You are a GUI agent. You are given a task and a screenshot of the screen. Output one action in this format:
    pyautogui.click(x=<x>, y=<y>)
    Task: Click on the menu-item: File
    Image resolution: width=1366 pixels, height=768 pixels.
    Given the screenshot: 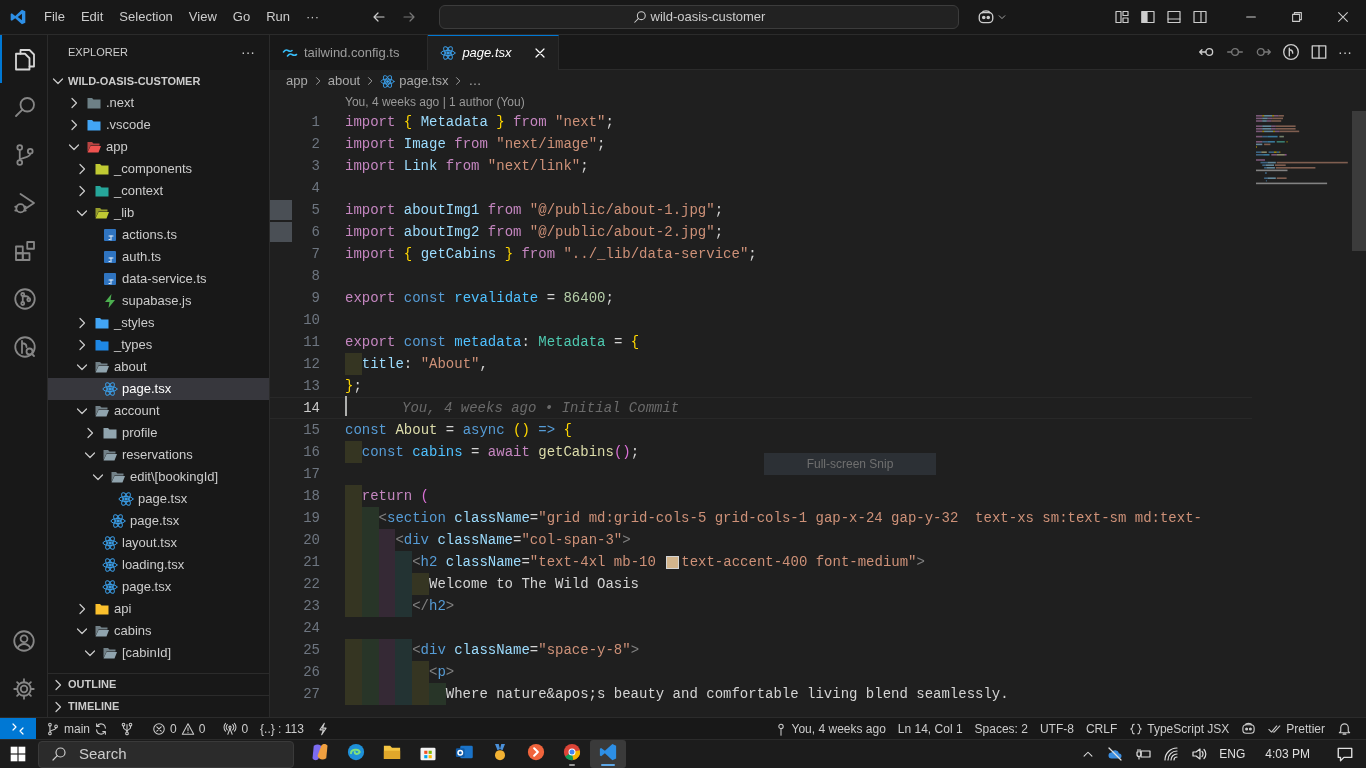 What is the action you would take?
    pyautogui.click(x=54, y=17)
    